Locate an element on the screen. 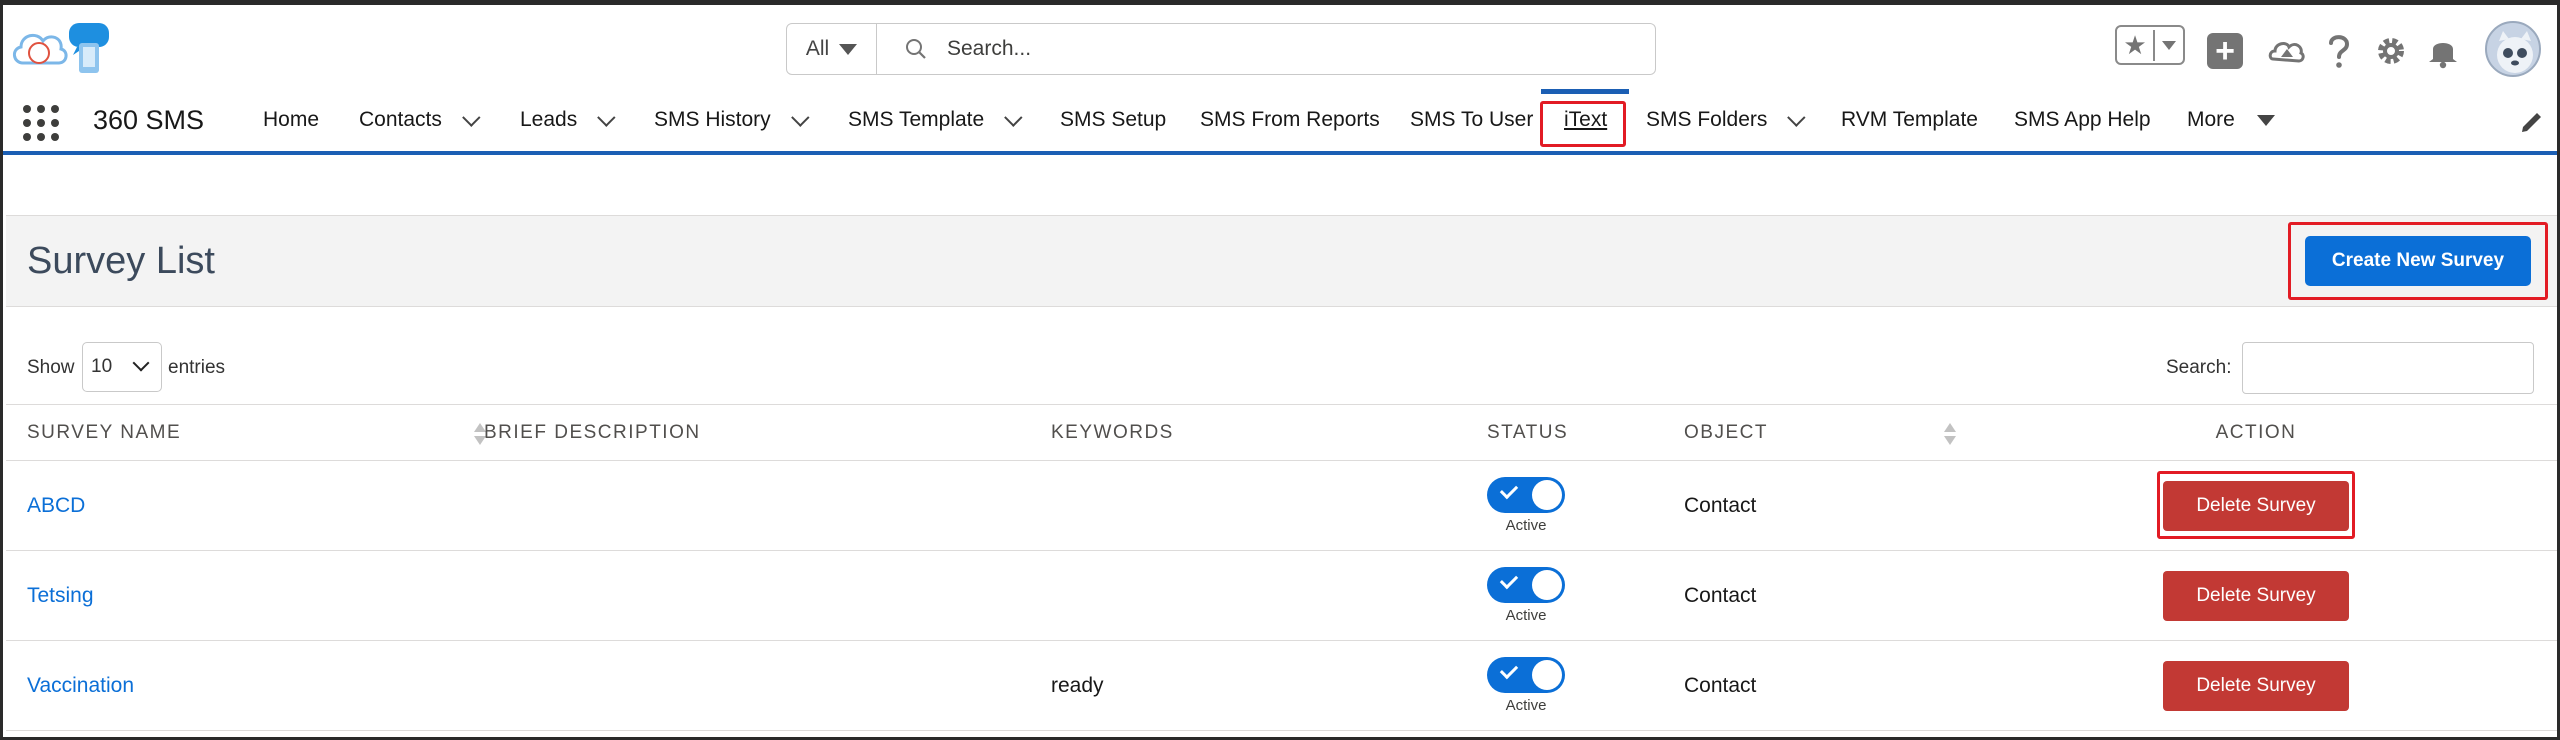 Image resolution: width=2560 pixels, height=740 pixels. show-label: Show is located at coordinates (51, 367).